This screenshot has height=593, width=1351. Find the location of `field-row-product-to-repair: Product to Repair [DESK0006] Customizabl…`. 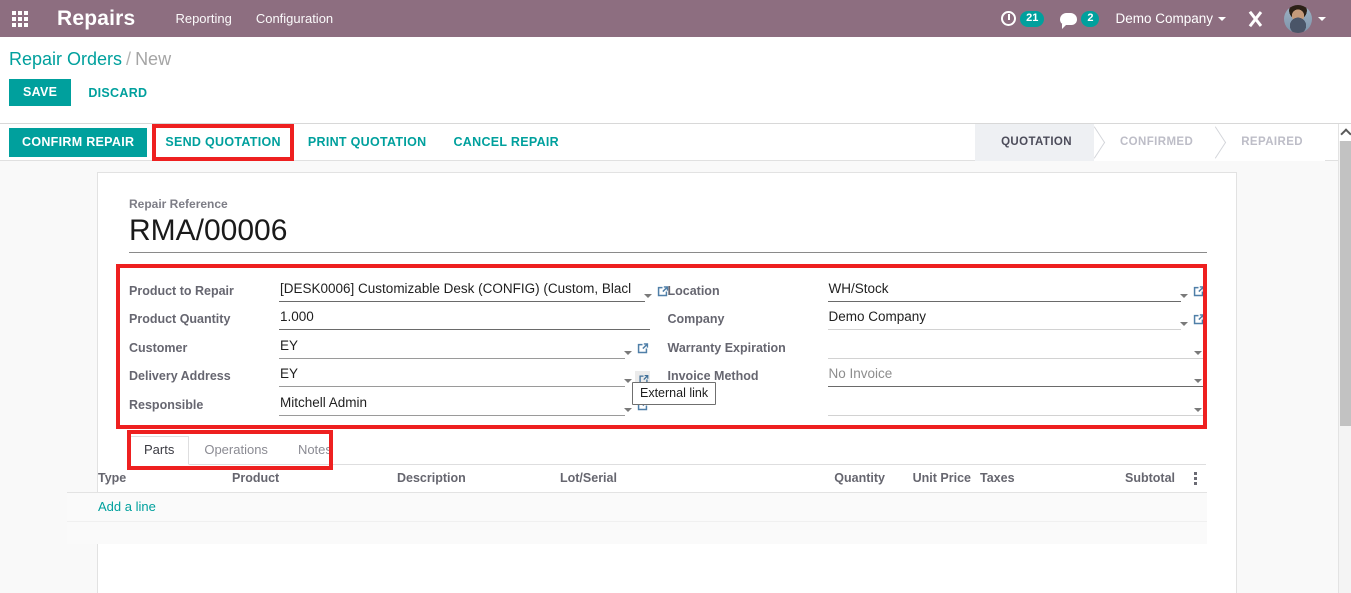

field-row-product-to-repair: Product to Repair [DESK0006] Customizabl… is located at coordinates (399, 289).